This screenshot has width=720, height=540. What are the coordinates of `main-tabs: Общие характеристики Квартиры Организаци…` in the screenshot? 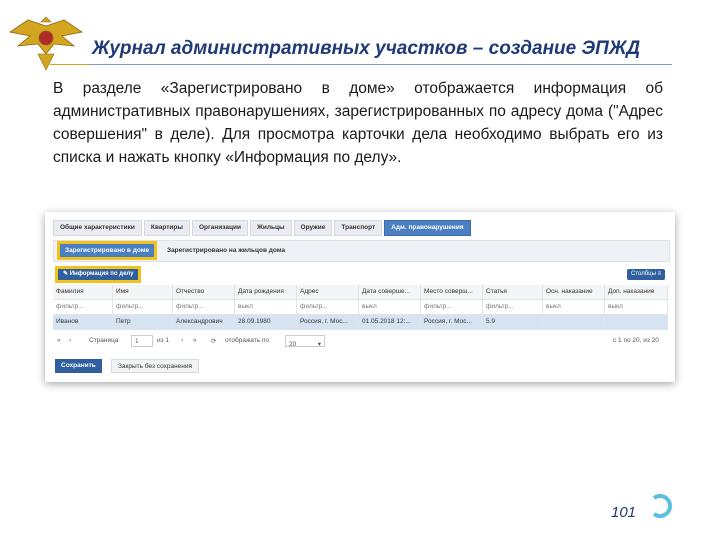 It's located at (263, 228).